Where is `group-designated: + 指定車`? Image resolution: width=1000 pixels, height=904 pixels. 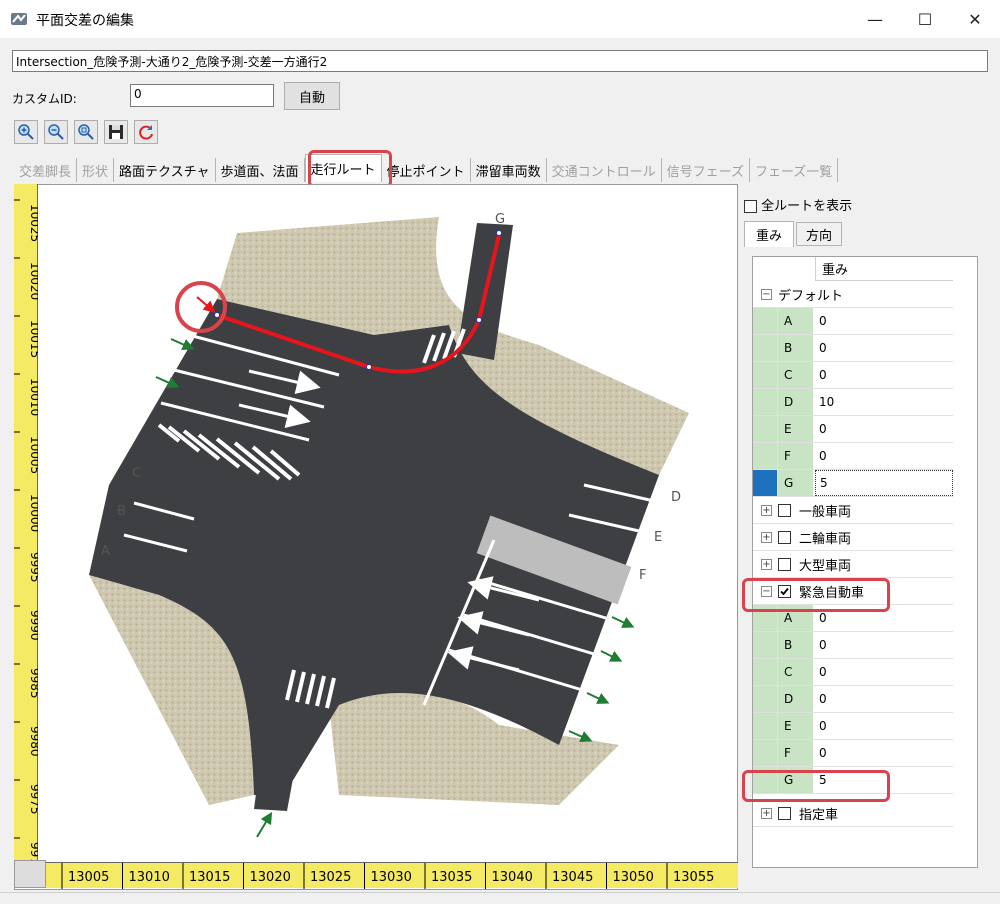
group-designated: + 指定車 is located at coordinates (853, 813).